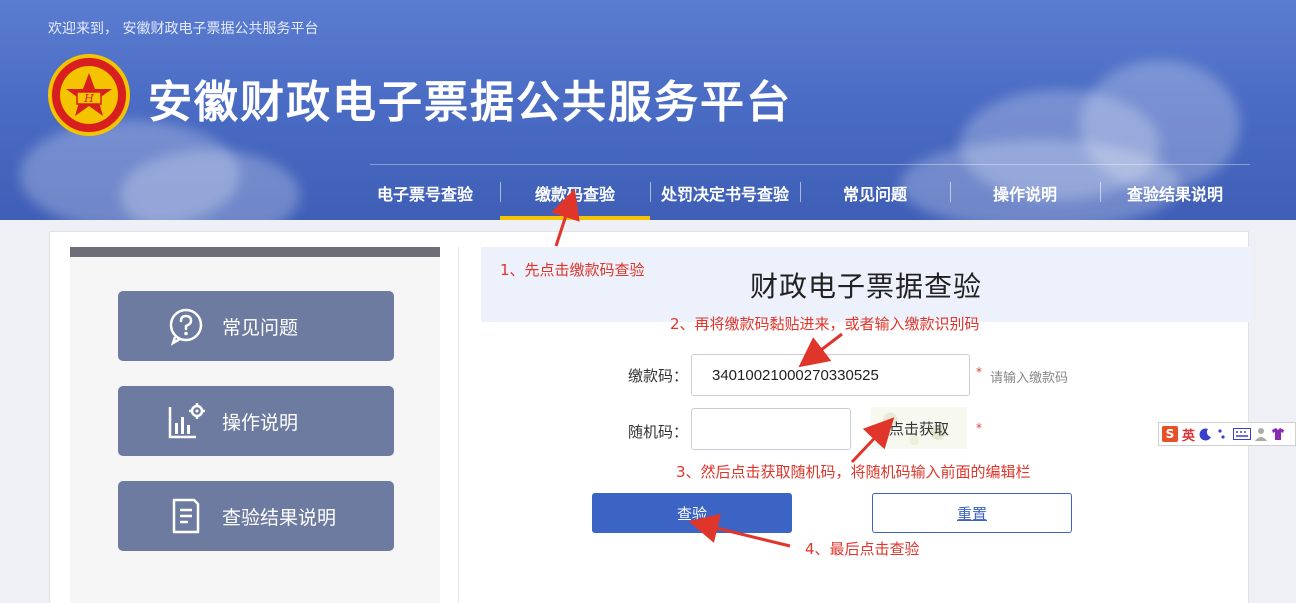  Describe the element at coordinates (1223, 434) in the screenshot. I see `punctuation-icon` at that location.